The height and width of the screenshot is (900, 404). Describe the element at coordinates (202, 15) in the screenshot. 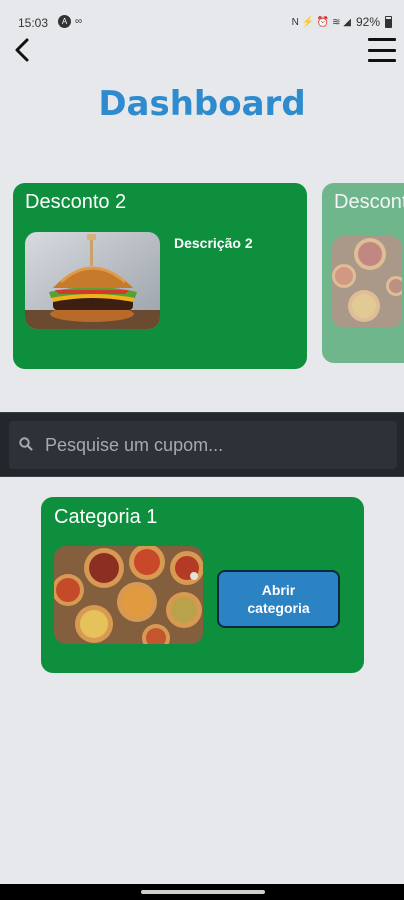

I see `status-bar: 15:03 A ∞ N ⚡ ⏰ ≋ ◢ 92%` at that location.